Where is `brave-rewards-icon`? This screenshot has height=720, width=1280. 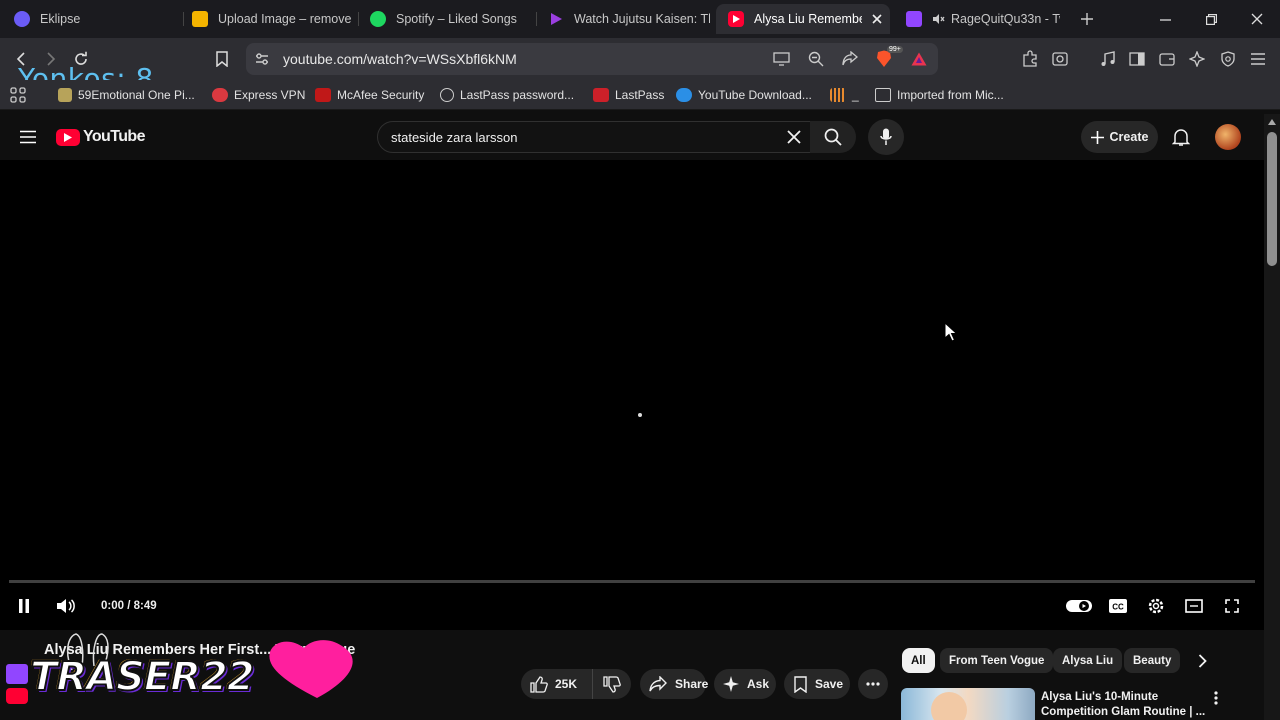
brave-rewards-icon is located at coordinates (919, 59).